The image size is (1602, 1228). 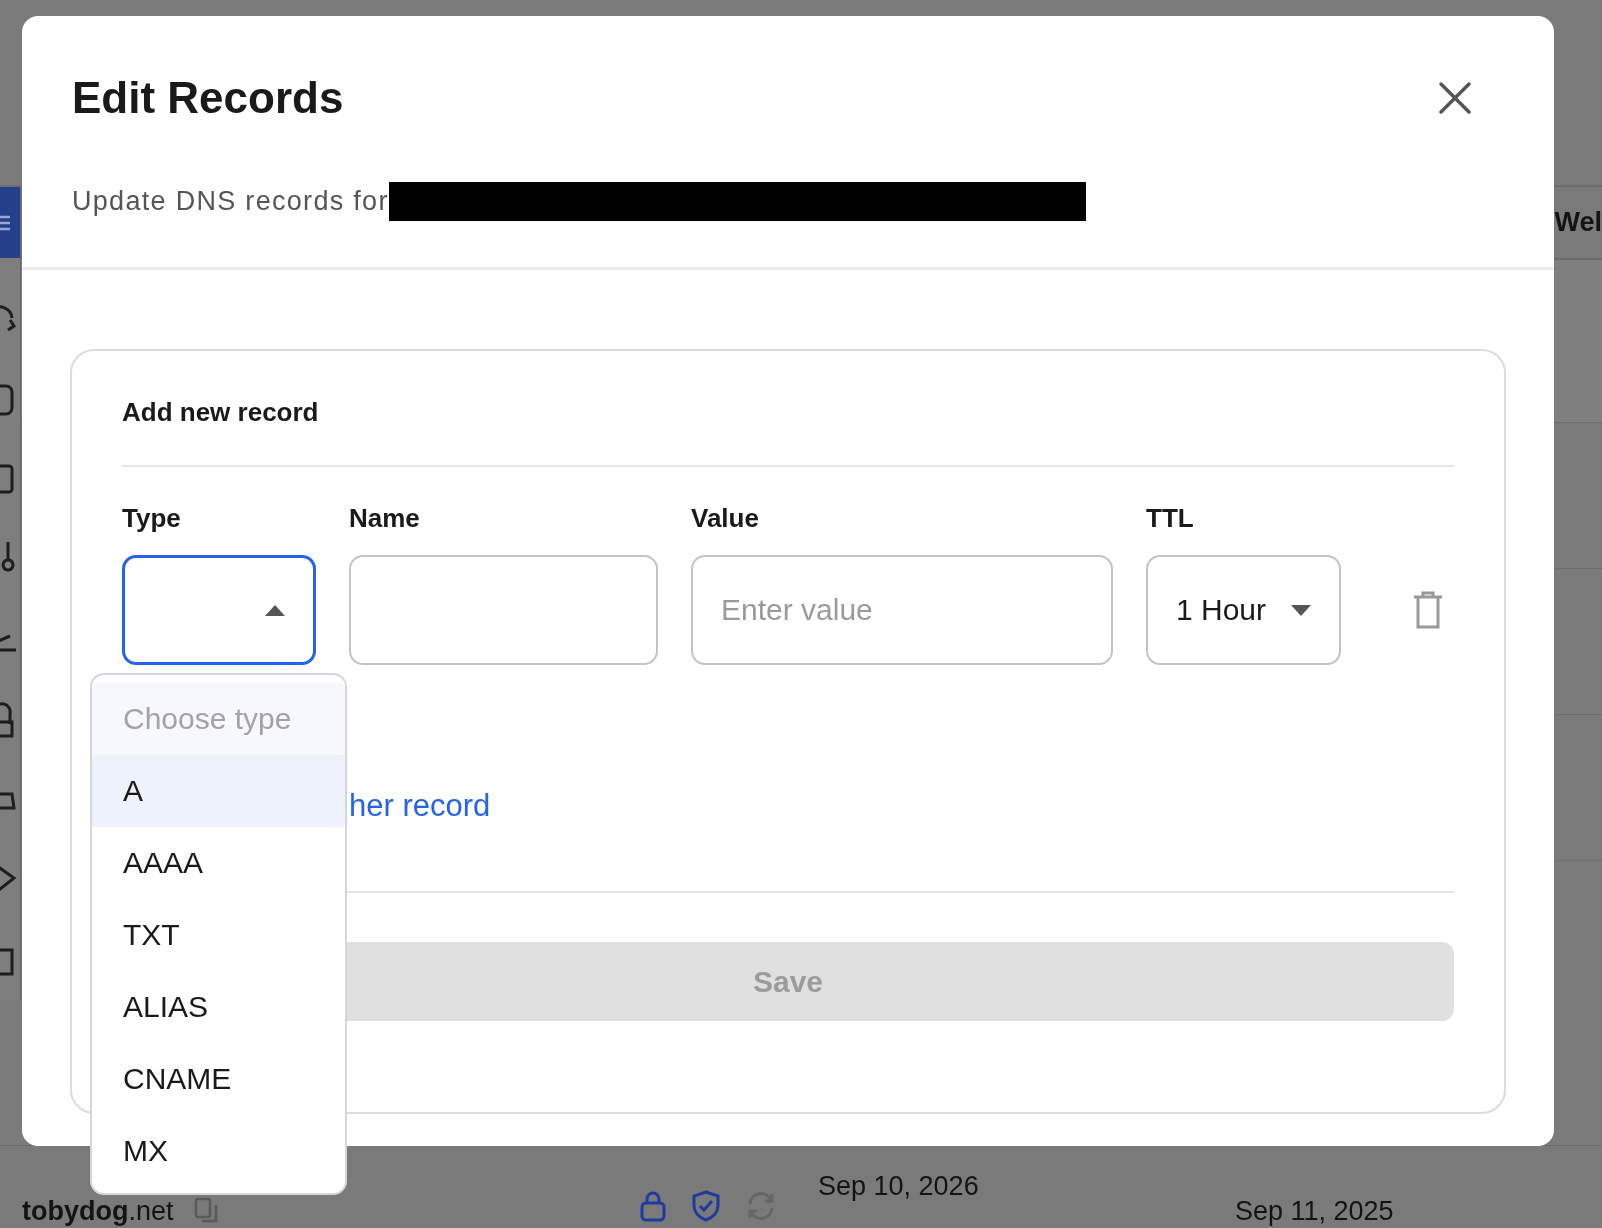 I want to click on add-record-link: her record, so click(x=420, y=806).